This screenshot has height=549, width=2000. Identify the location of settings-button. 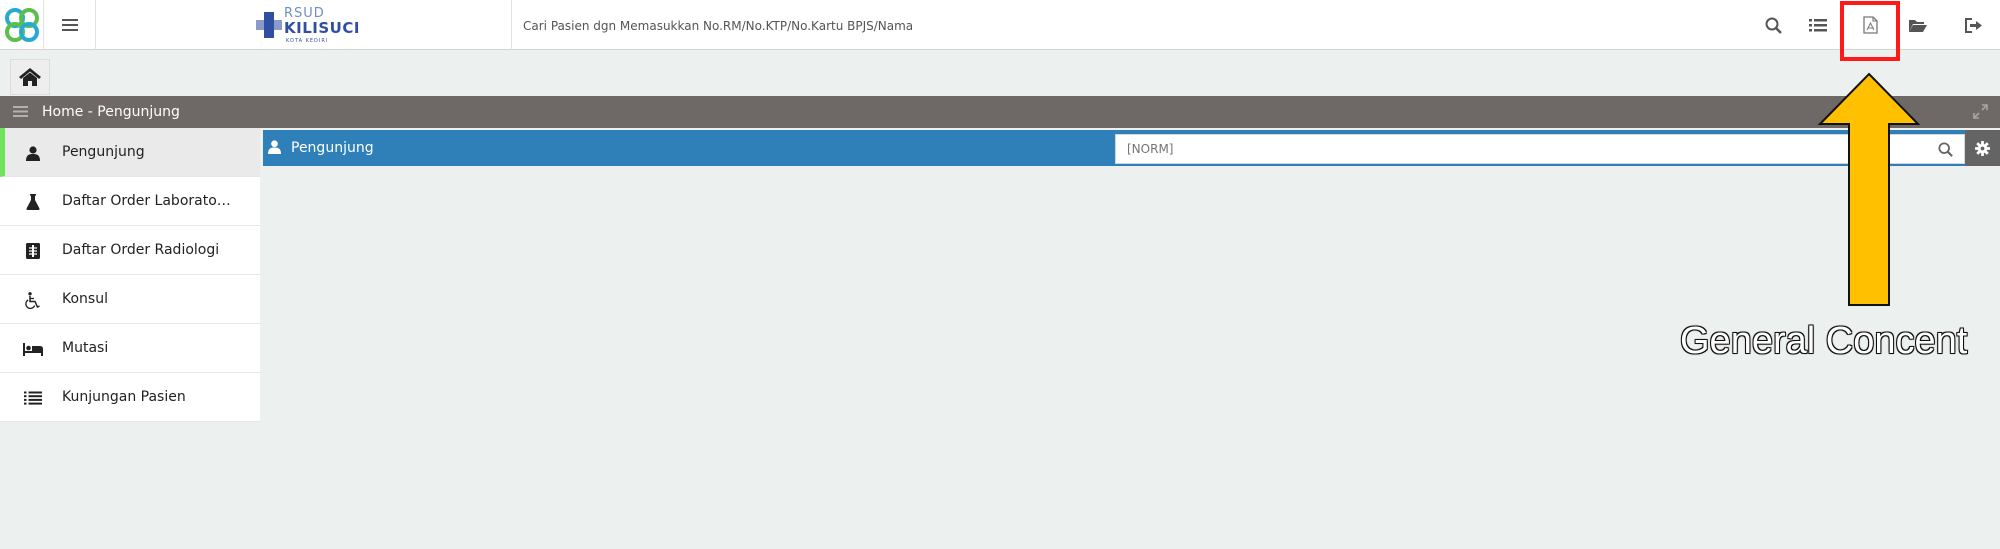
(1982, 148).